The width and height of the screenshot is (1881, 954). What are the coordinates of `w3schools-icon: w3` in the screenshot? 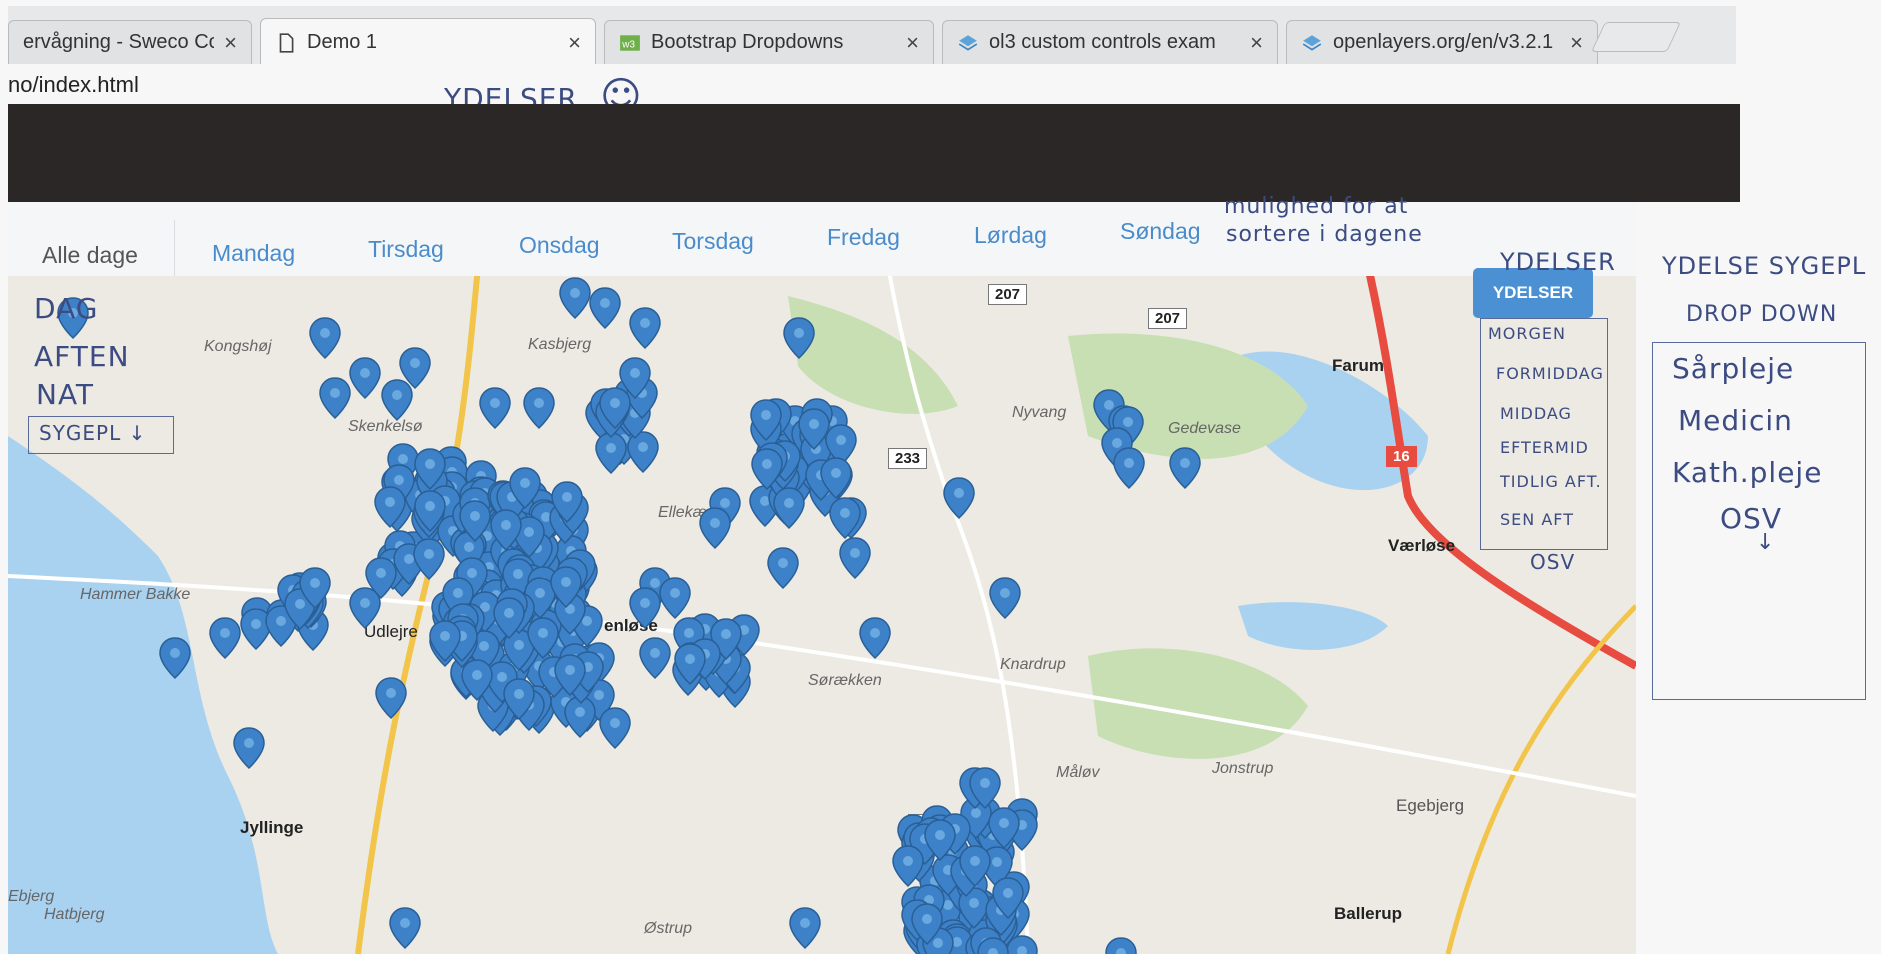 It's located at (630, 42).